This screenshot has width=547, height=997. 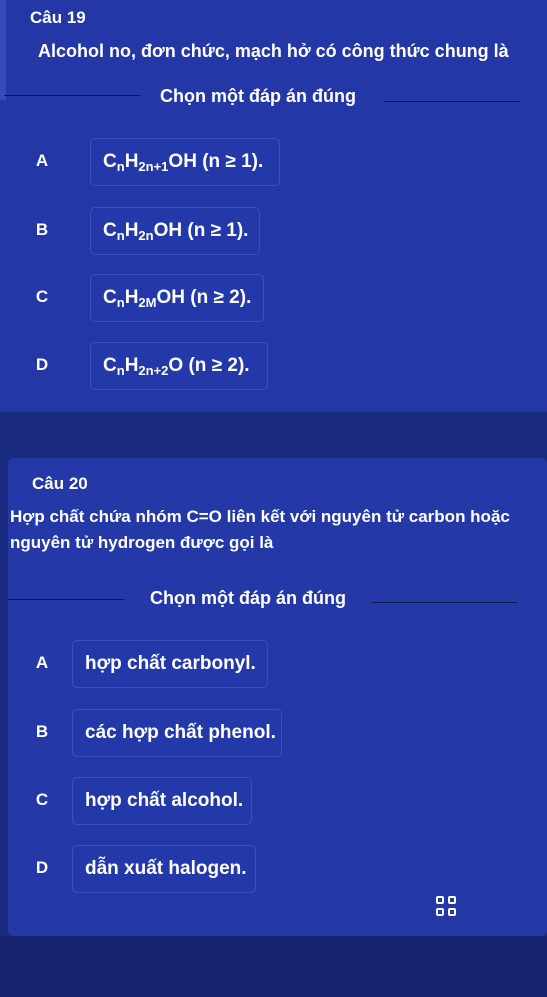 What do you see at coordinates (146, 235) in the screenshot?
I see `formula-sub: 2n` at bounding box center [146, 235].